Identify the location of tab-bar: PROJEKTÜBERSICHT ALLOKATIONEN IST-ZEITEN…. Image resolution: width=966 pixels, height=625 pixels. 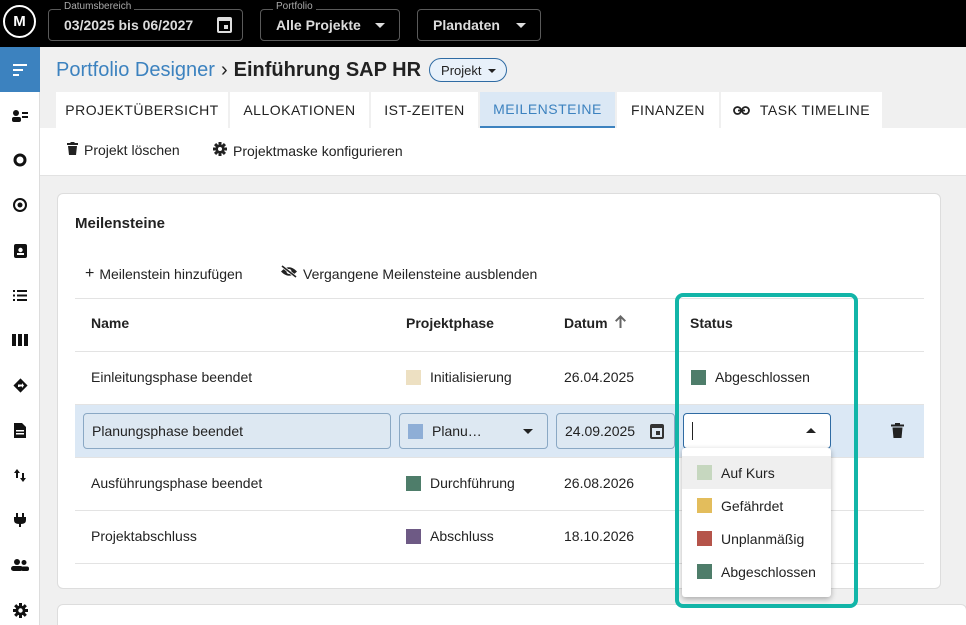
(470, 110).